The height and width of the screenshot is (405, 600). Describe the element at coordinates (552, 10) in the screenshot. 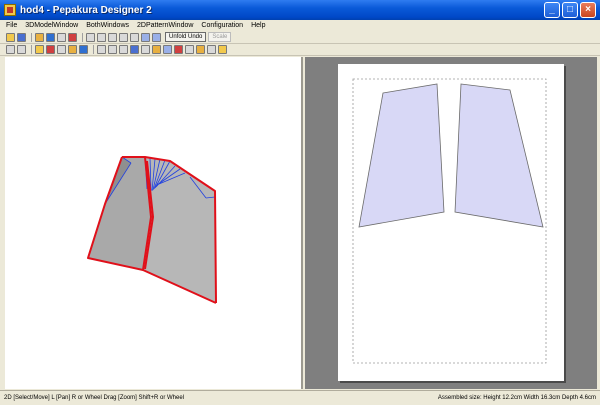

I see `minimize-button: _` at that location.